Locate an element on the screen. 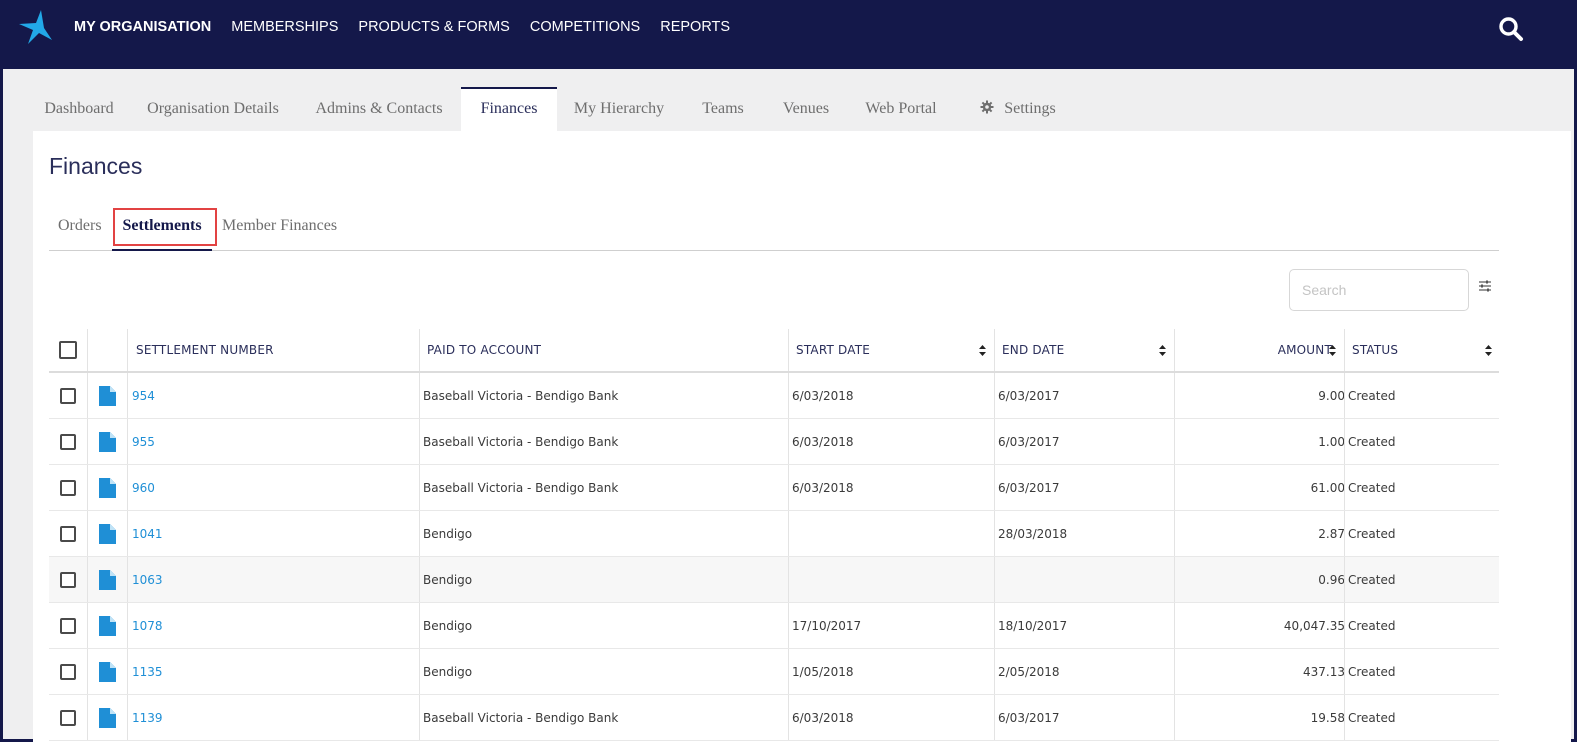 This screenshot has width=1577, height=742. settlement-number-link: 955 is located at coordinates (275, 441).